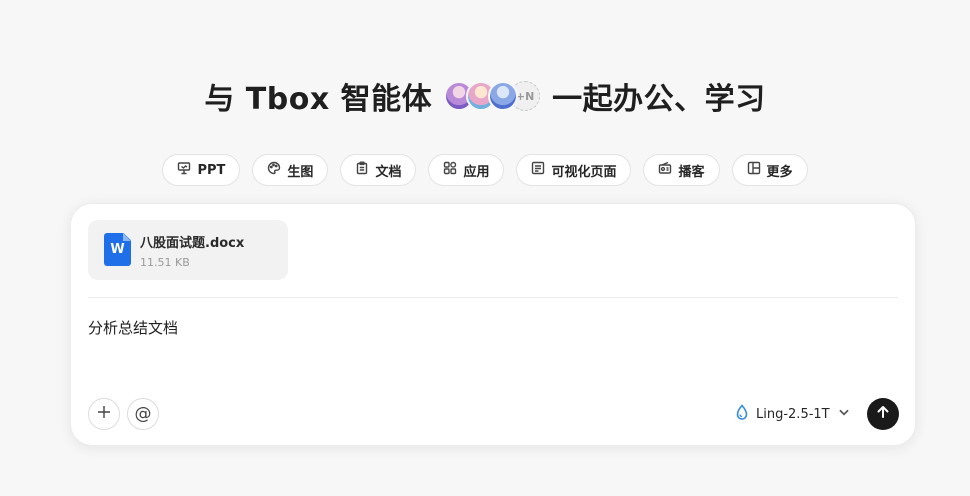 This screenshot has height=496, width=970. I want to click on layout-icon, so click(754, 170).